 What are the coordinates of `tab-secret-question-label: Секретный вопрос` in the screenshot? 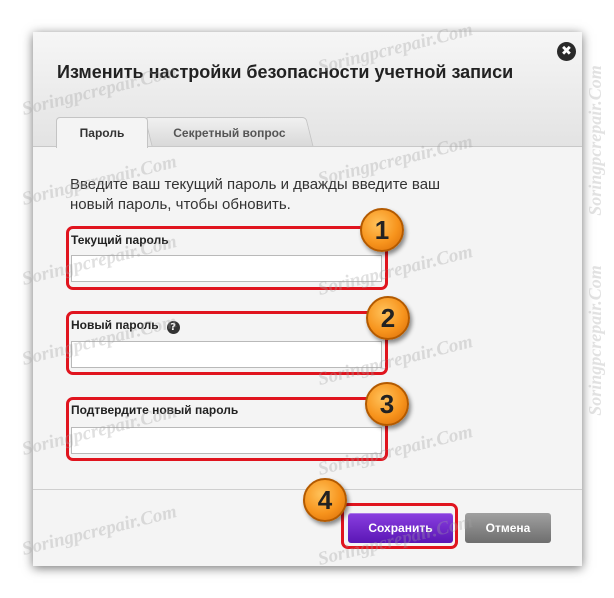 It's located at (229, 133).